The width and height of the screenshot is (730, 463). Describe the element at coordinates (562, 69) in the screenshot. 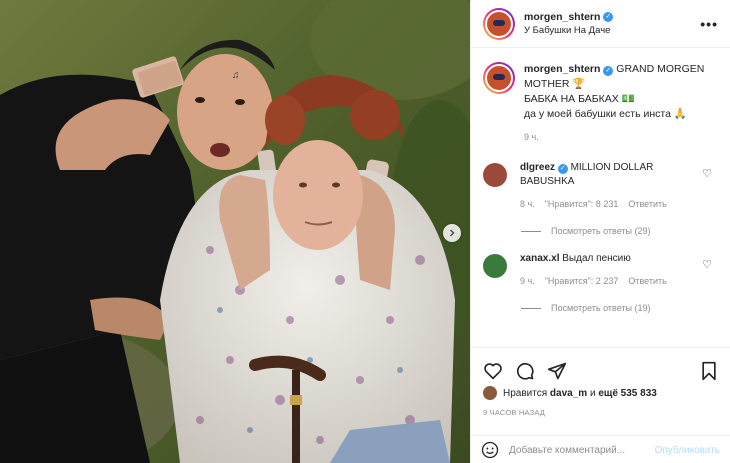

I see `caption-username: morgen_shtern` at that location.